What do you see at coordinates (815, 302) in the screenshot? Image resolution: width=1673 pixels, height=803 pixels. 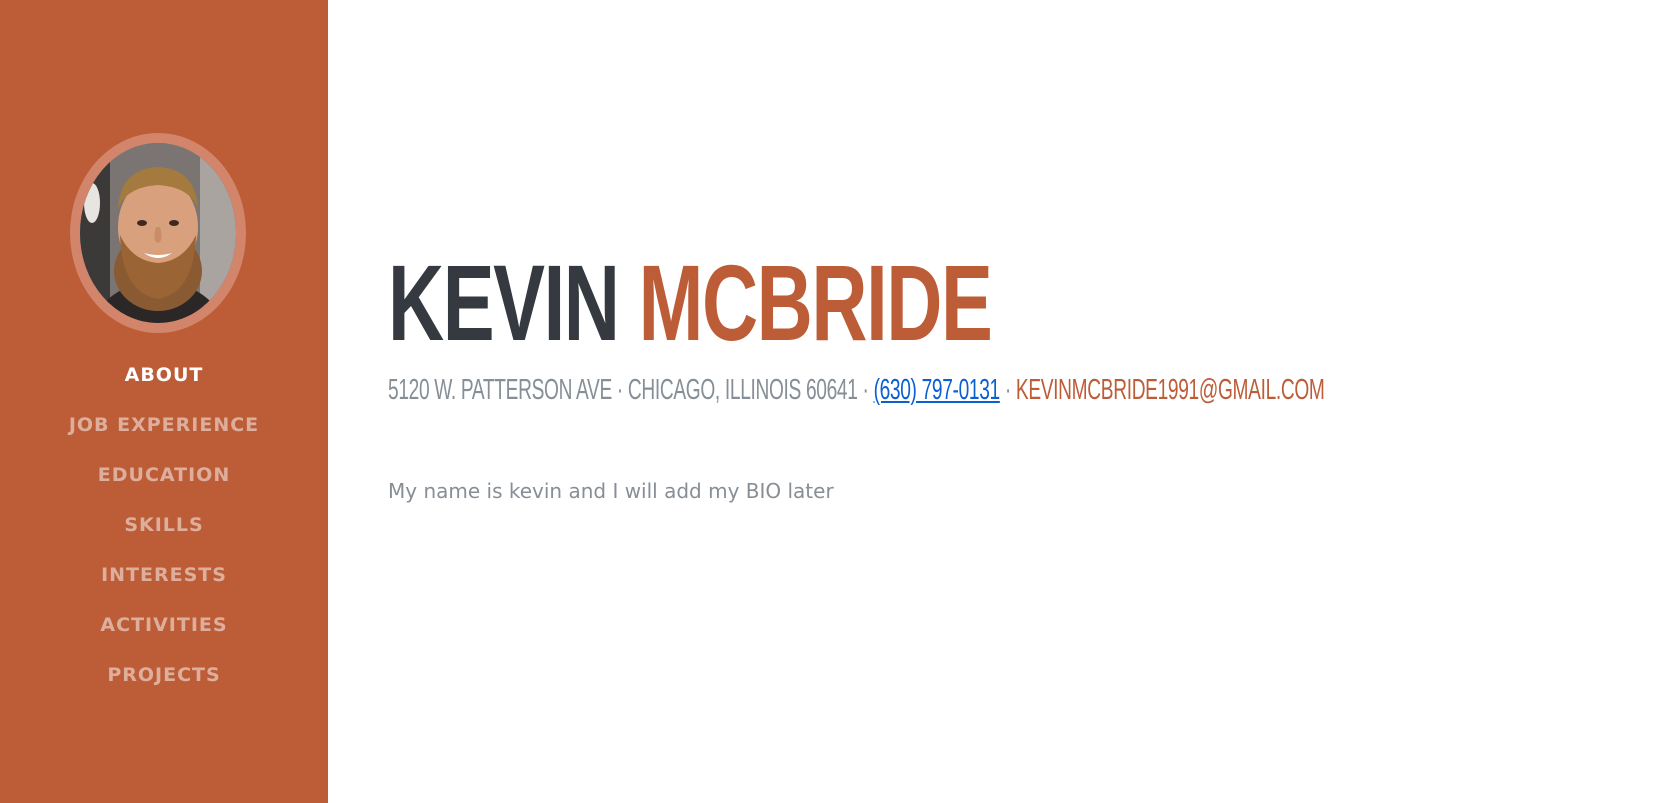 I see `last-name: MCBRIDE` at bounding box center [815, 302].